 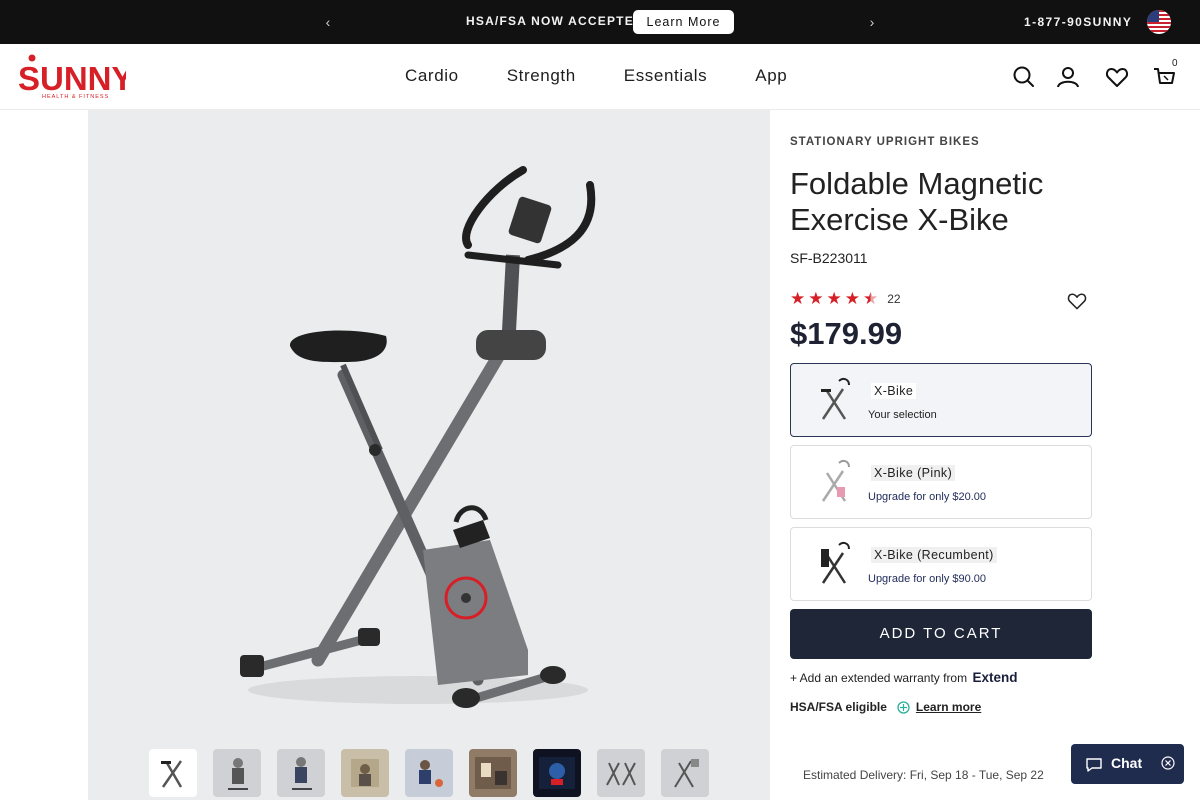 I want to click on nav-essentials: Essentials, so click(x=665, y=76).